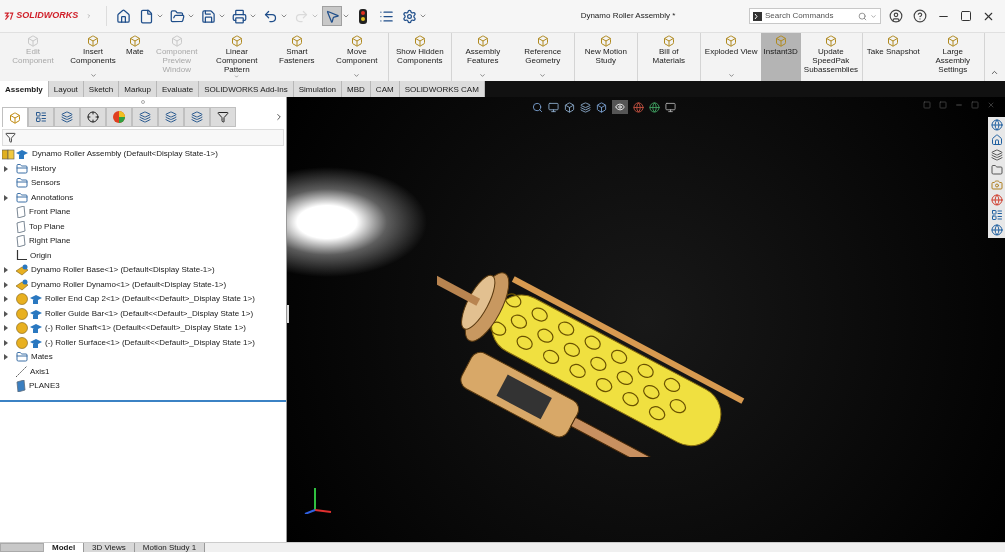  What do you see at coordinates (29, 299) in the screenshot?
I see `component-icon` at bounding box center [29, 299].